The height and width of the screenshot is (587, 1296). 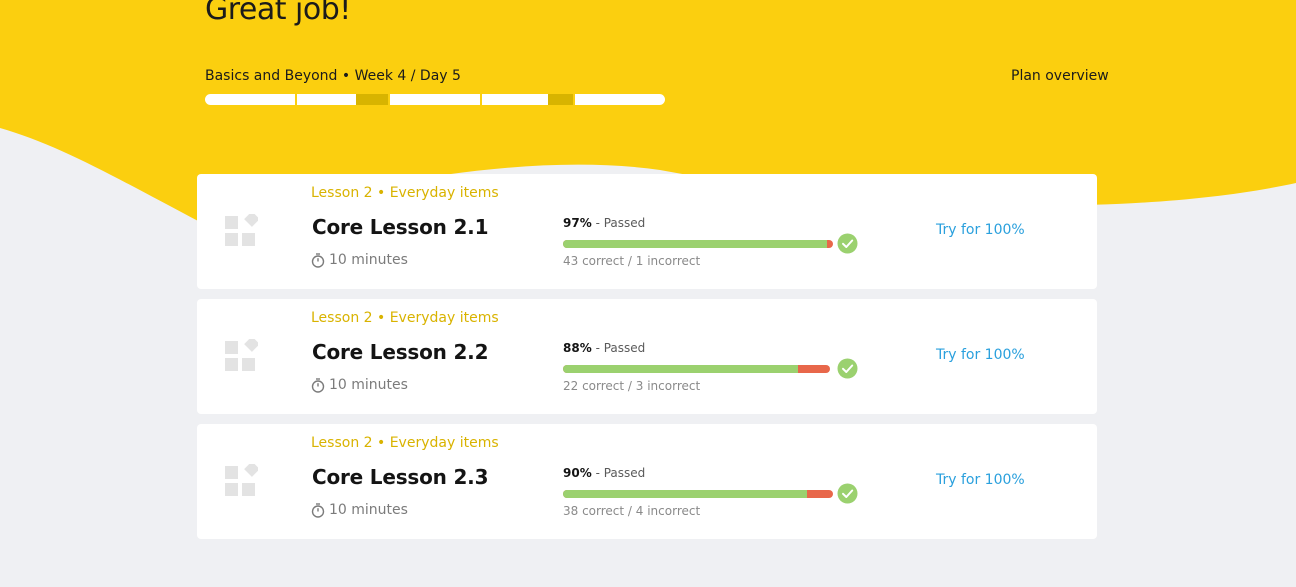 What do you see at coordinates (632, 511) in the screenshot?
I see `score-counts: 38 correct / 4 incorrect` at bounding box center [632, 511].